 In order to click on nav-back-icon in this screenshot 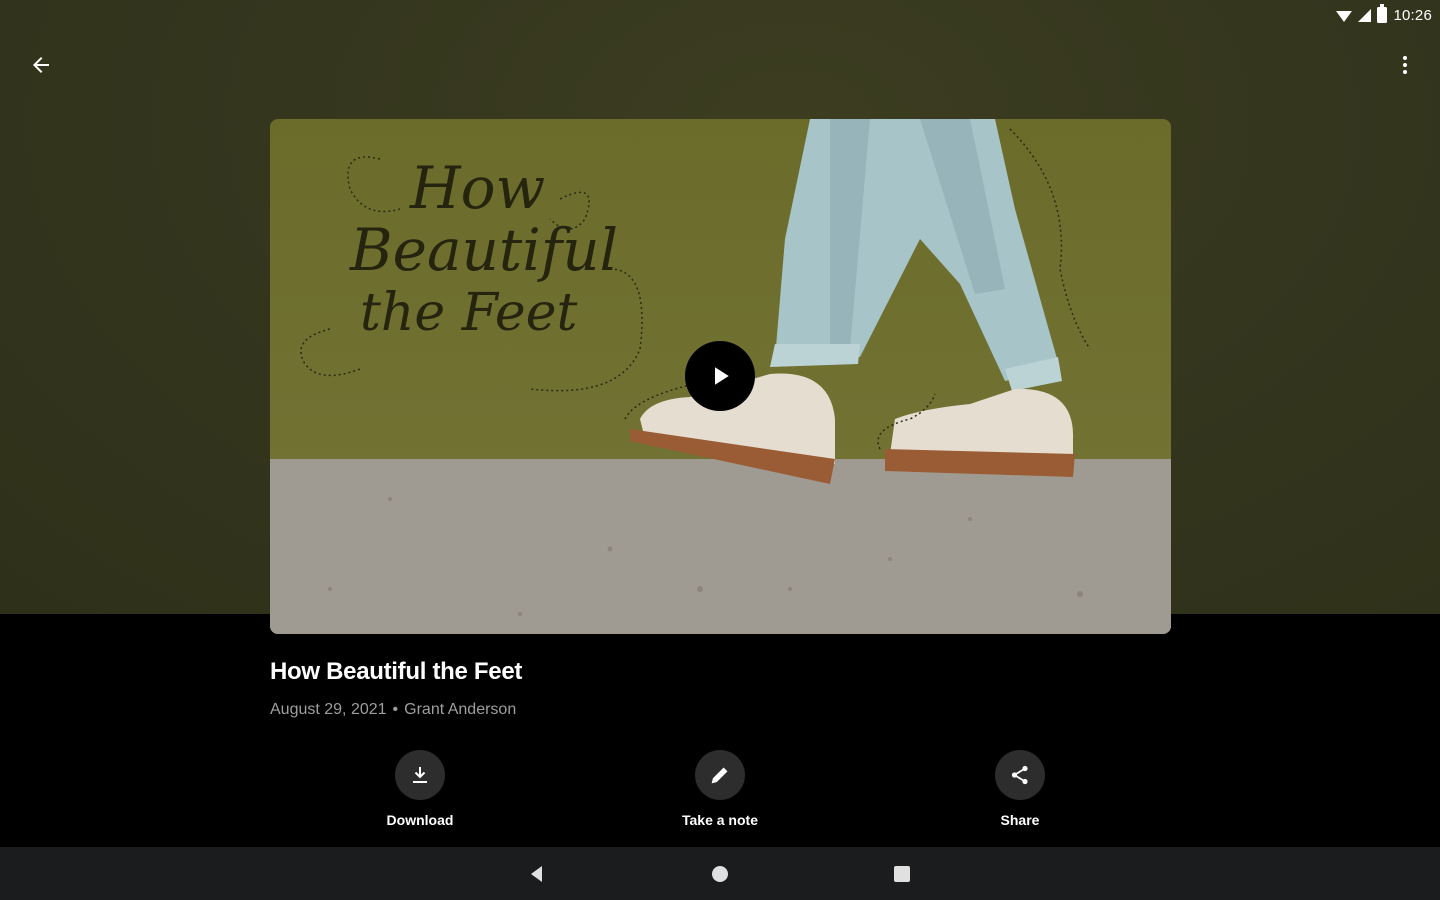, I will do `click(536, 874)`.